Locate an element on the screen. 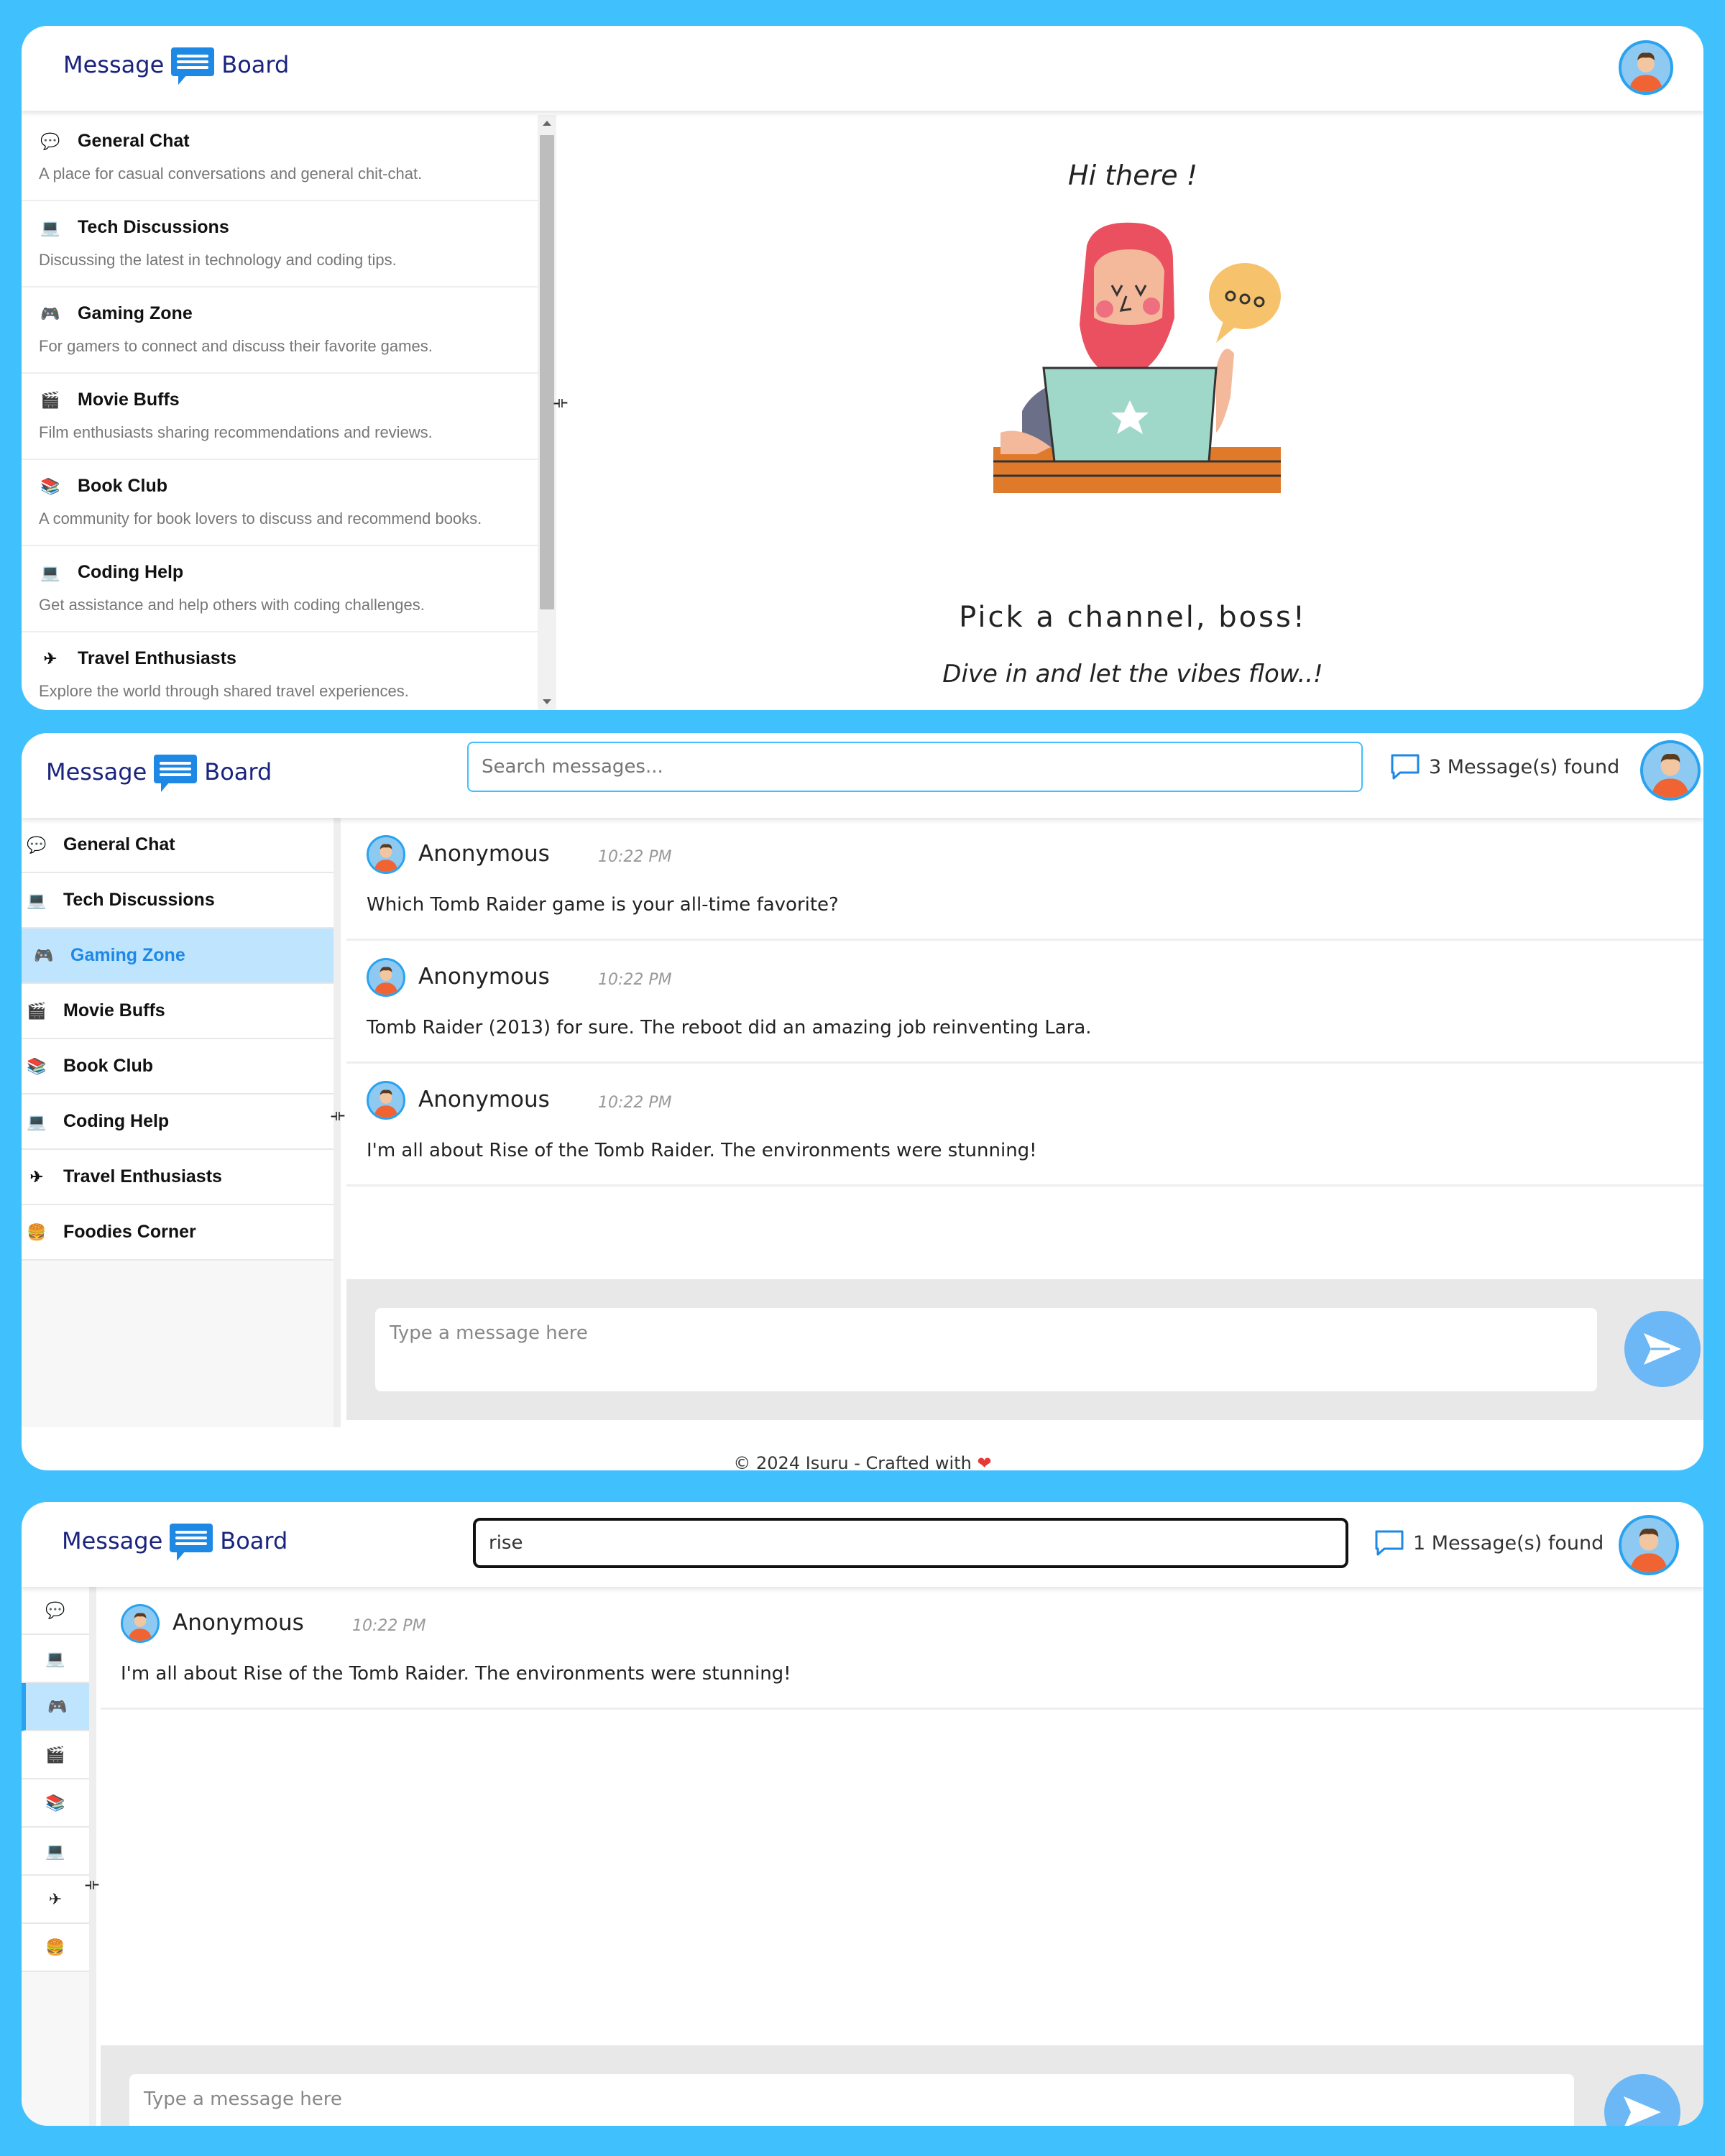  sidebar-item-gaming-zone: 🎮 Gaming Zone is located at coordinates (178, 957).